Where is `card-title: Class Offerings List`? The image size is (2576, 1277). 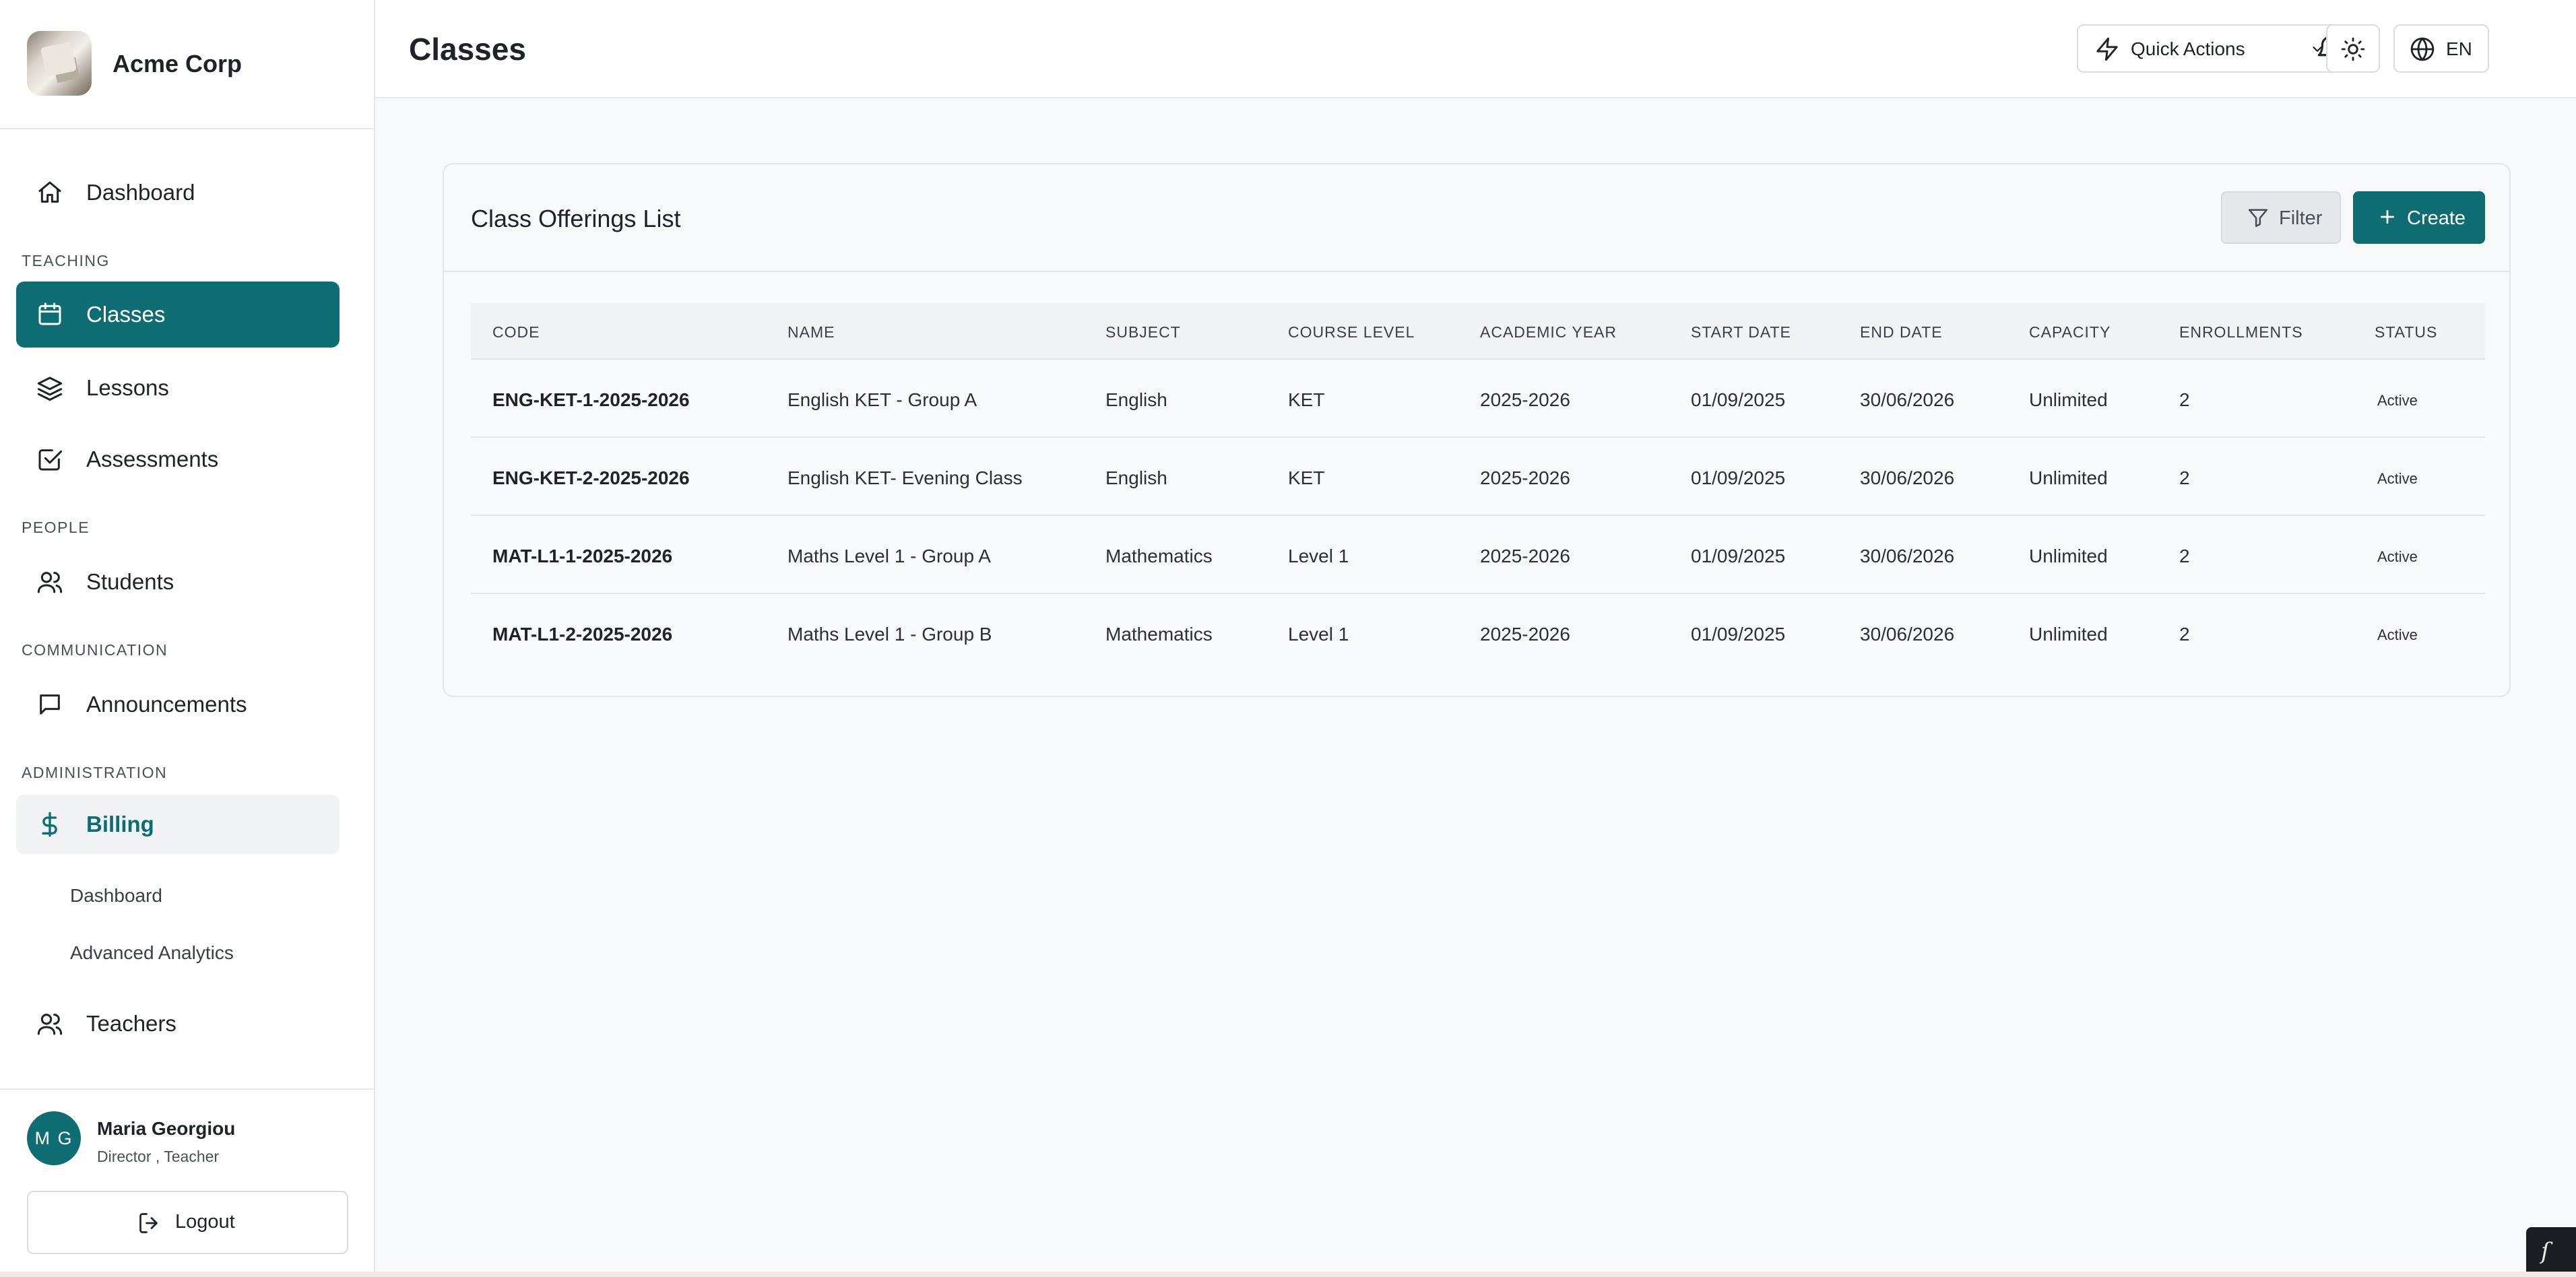
card-title: Class Offerings List is located at coordinates (576, 218).